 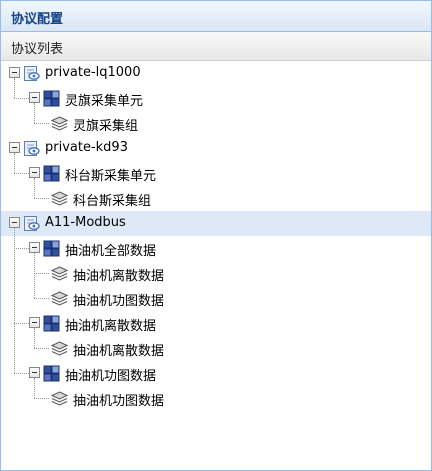 What do you see at coordinates (216, 323) in the screenshot?
I see `tree-node-unit: 抽油机离散数据` at bounding box center [216, 323].